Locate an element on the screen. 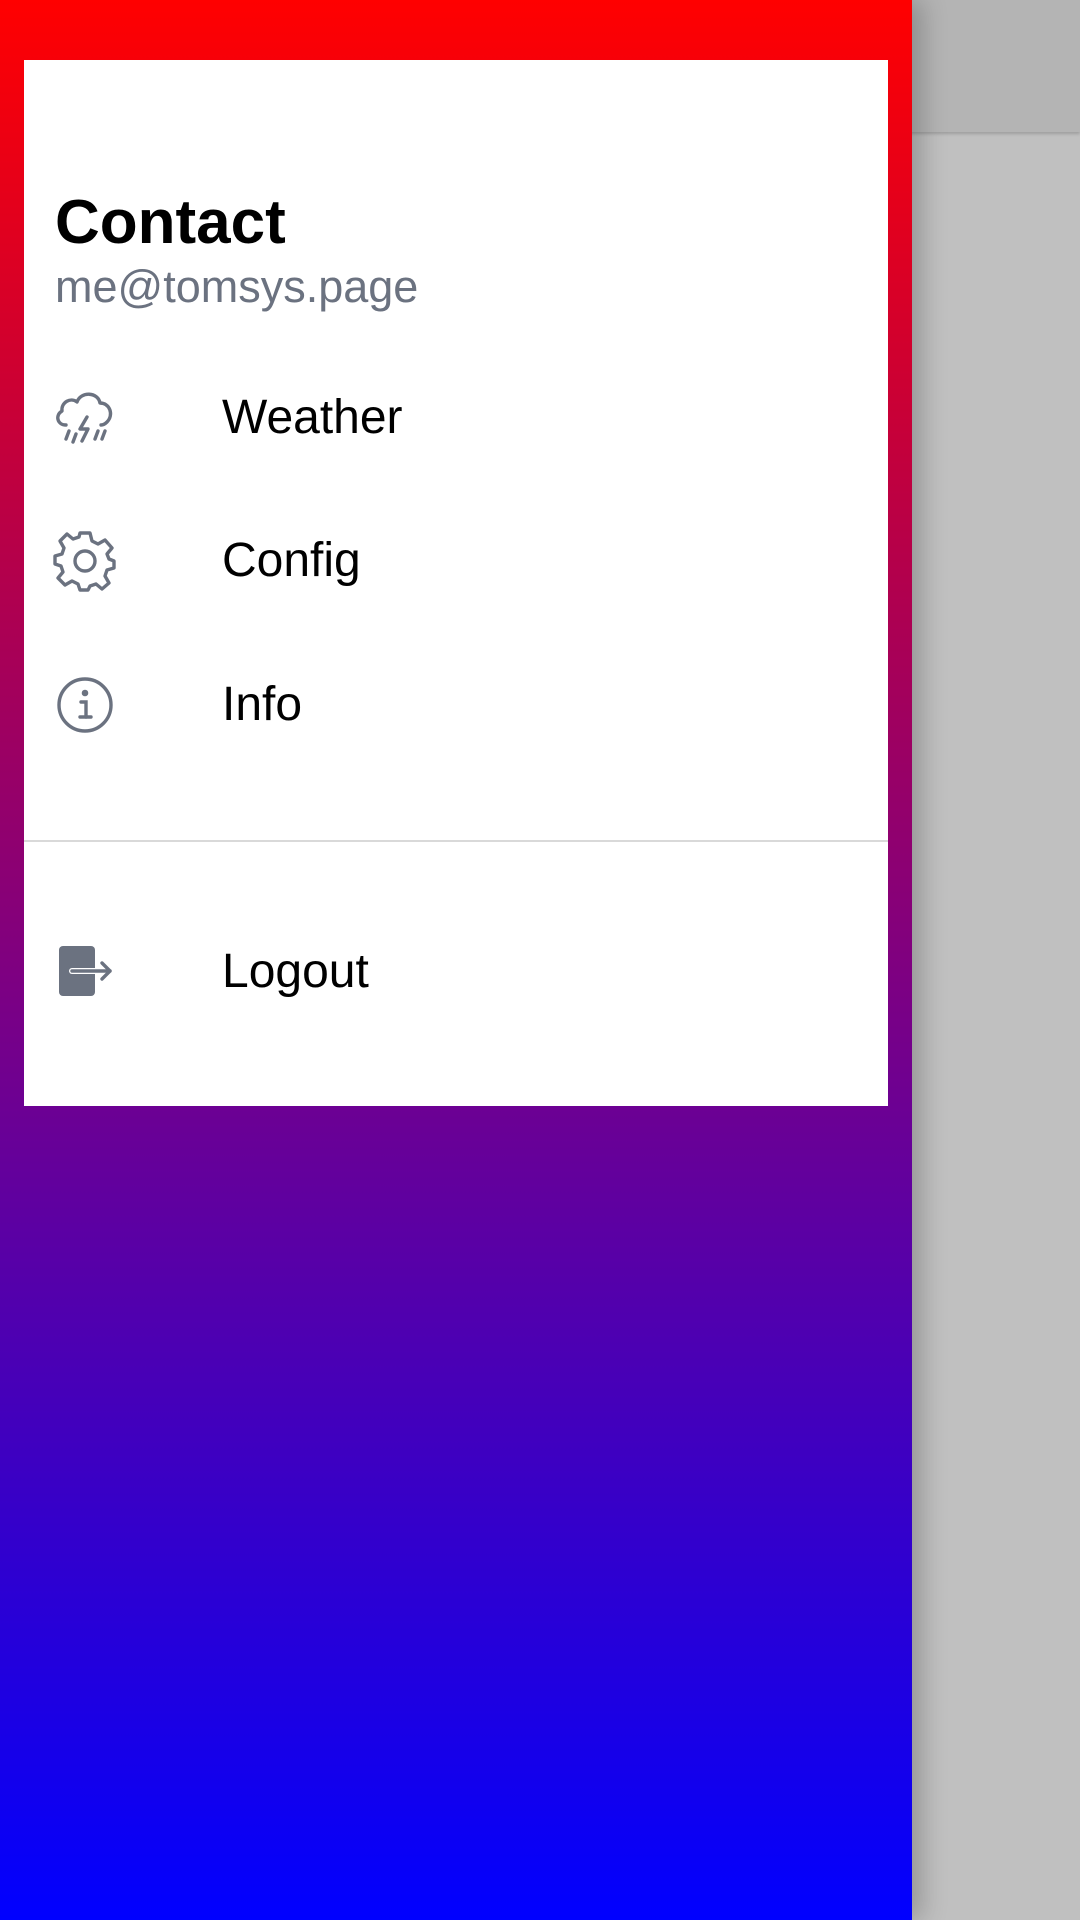  cloud-lightning-rain-icon is located at coordinates (85, 418).